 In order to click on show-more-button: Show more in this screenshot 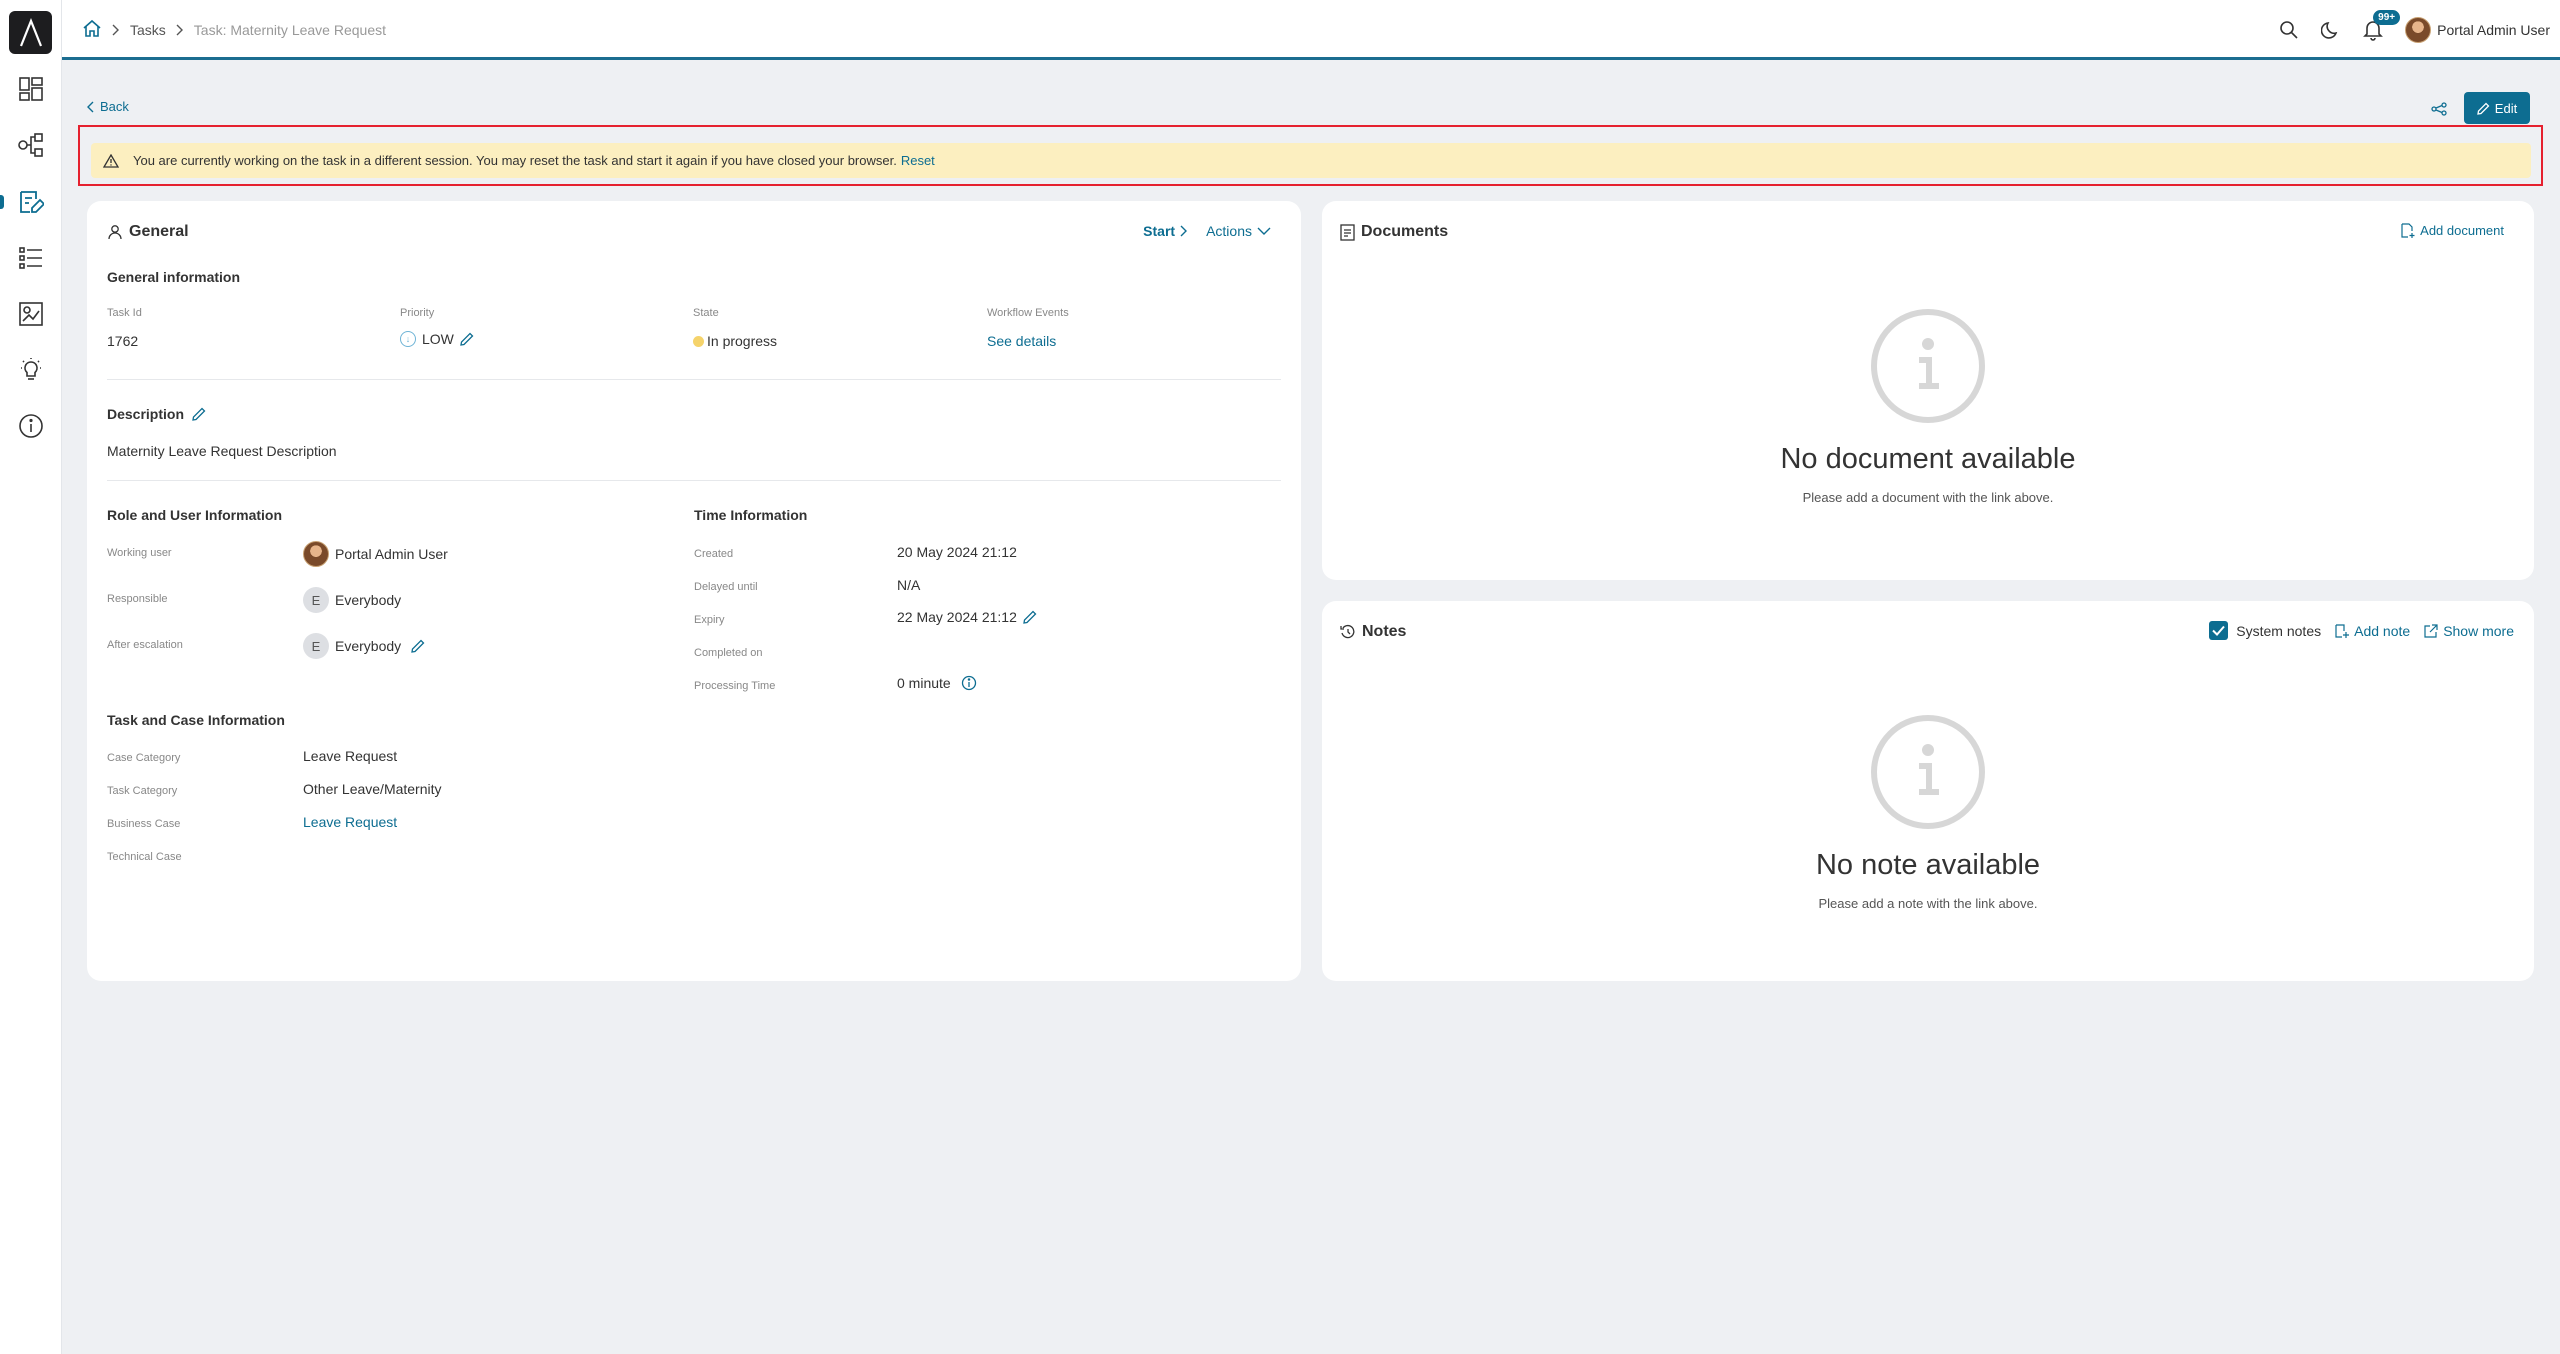, I will do `click(2469, 631)`.